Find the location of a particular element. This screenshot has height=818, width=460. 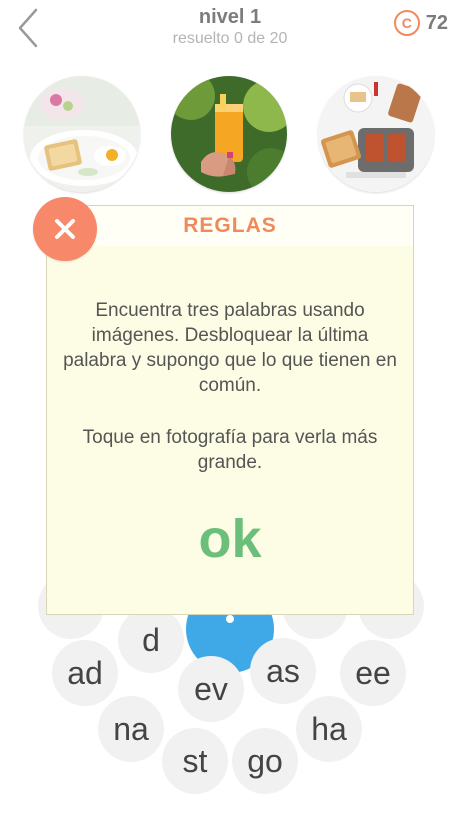

toaster-image is located at coordinates (376, 134).